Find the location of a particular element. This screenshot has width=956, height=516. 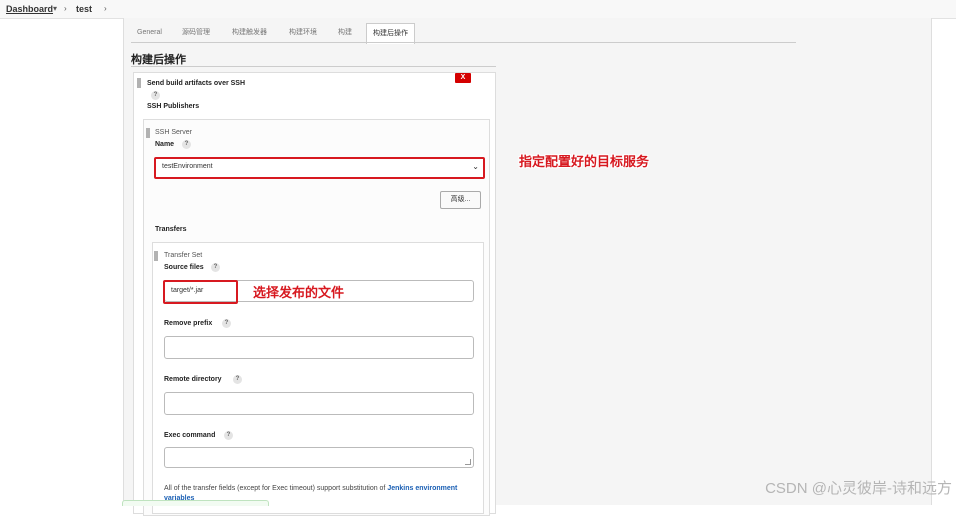

exec-command-textarea is located at coordinates (319, 457).